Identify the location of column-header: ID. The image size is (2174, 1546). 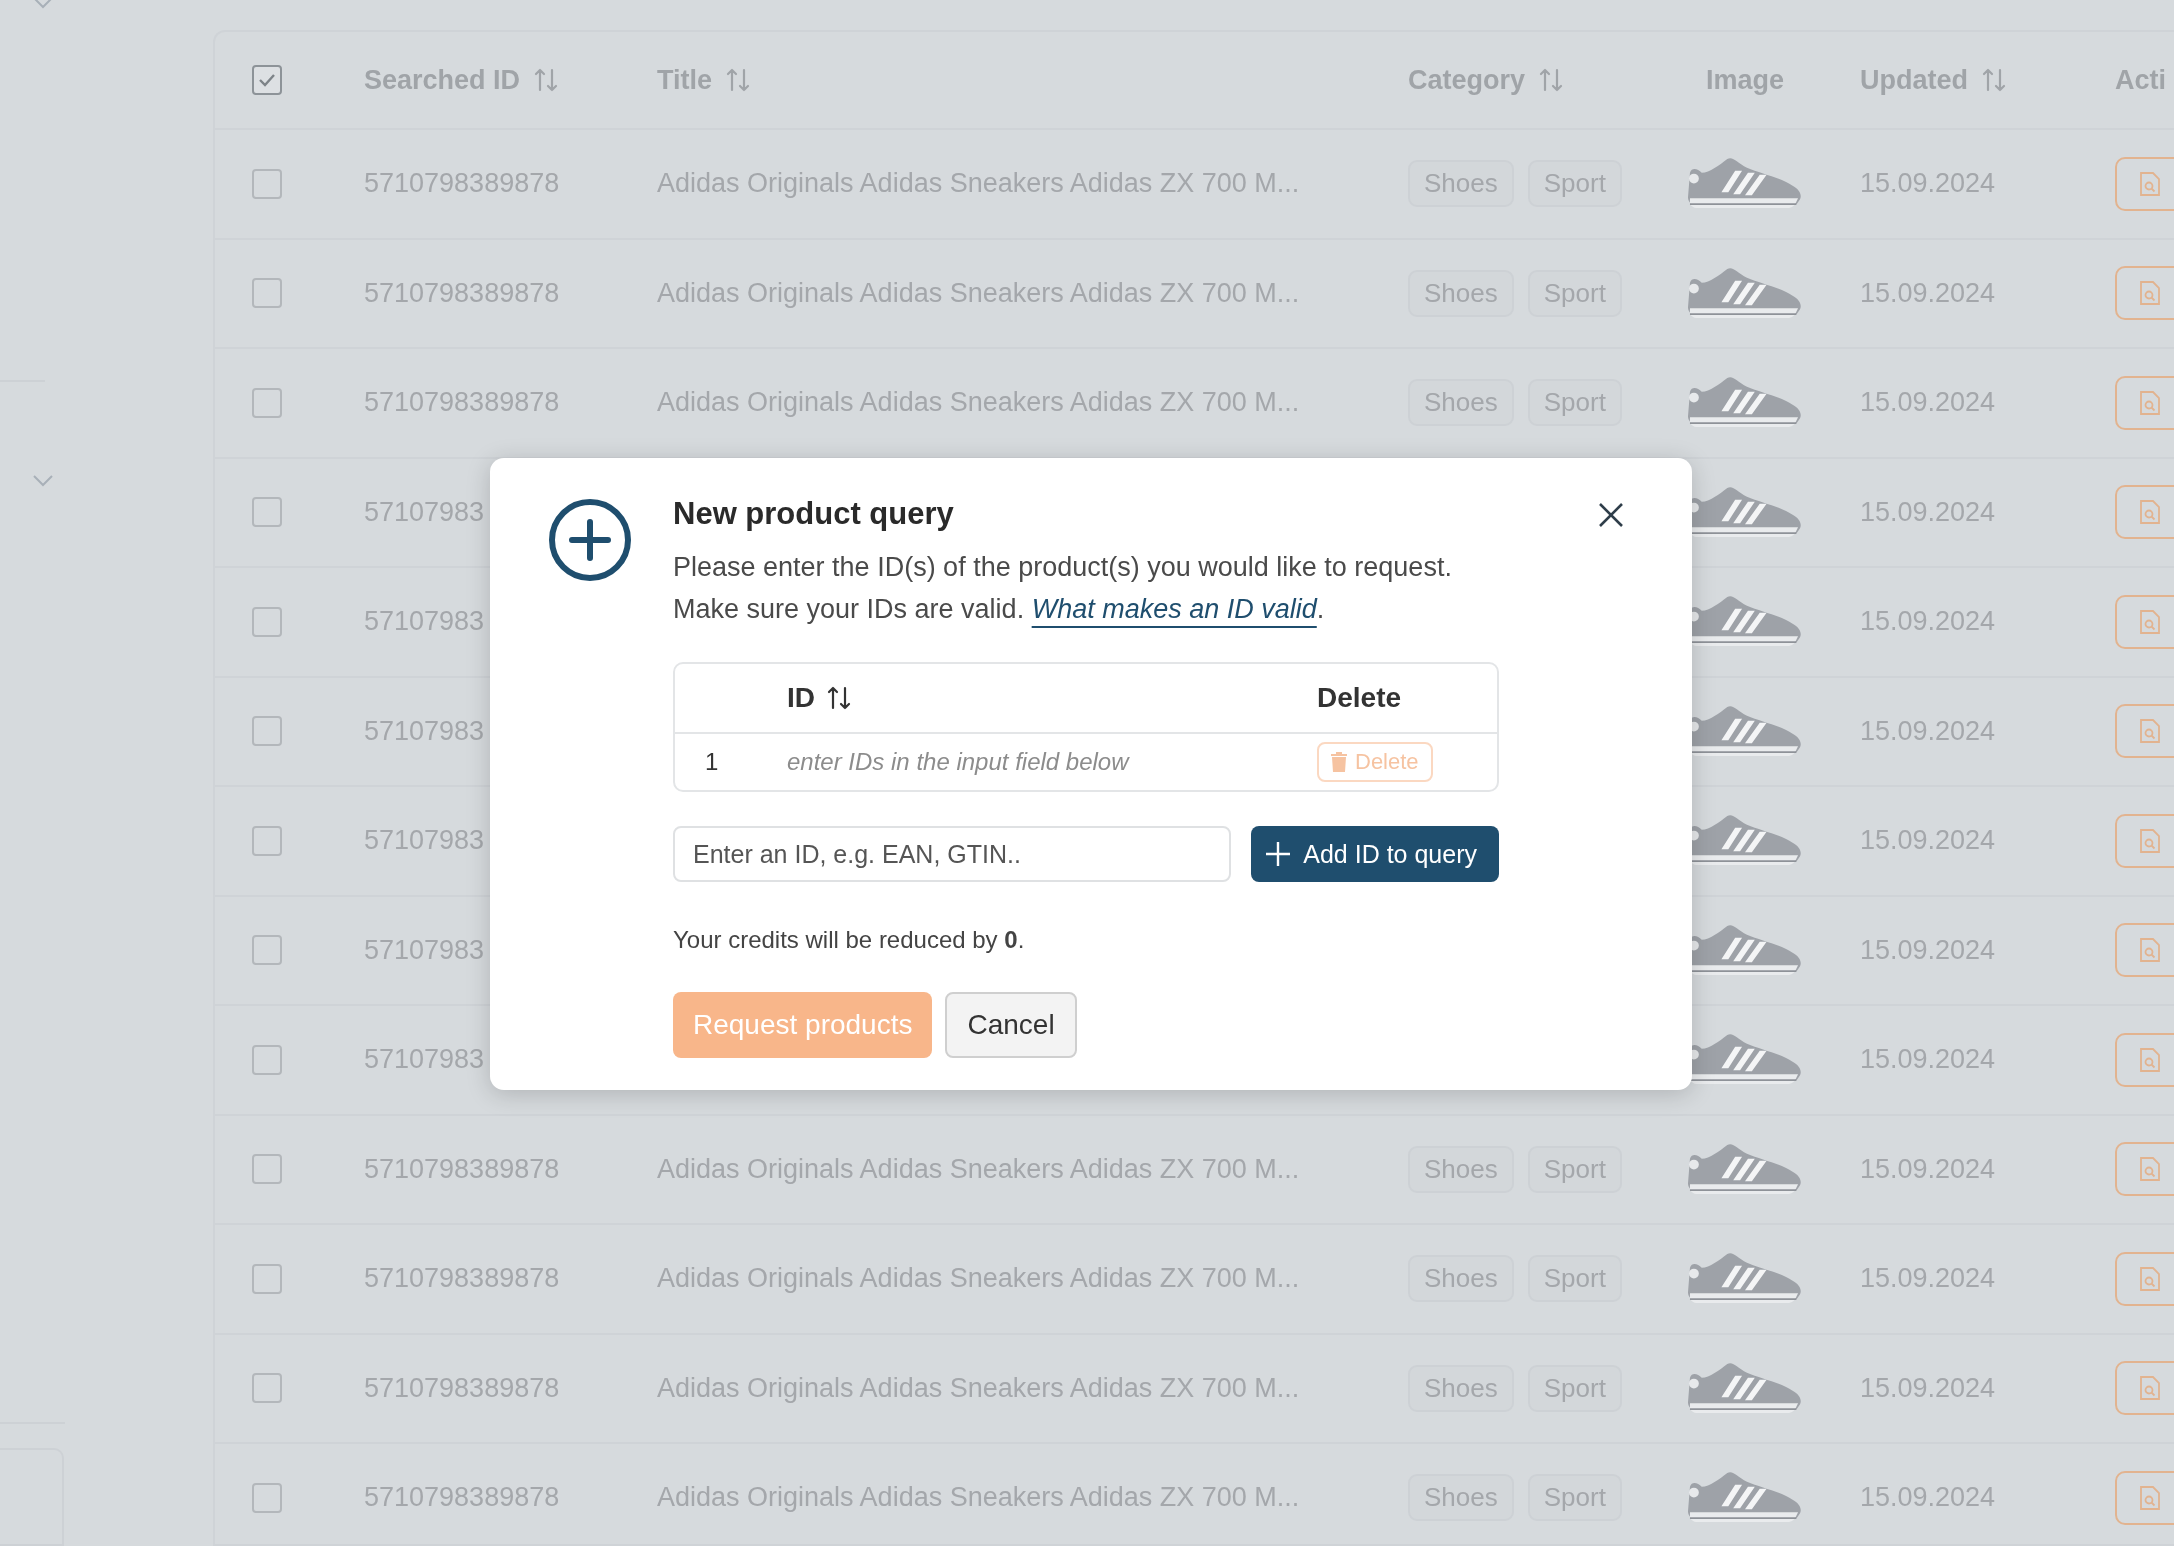
(801, 698).